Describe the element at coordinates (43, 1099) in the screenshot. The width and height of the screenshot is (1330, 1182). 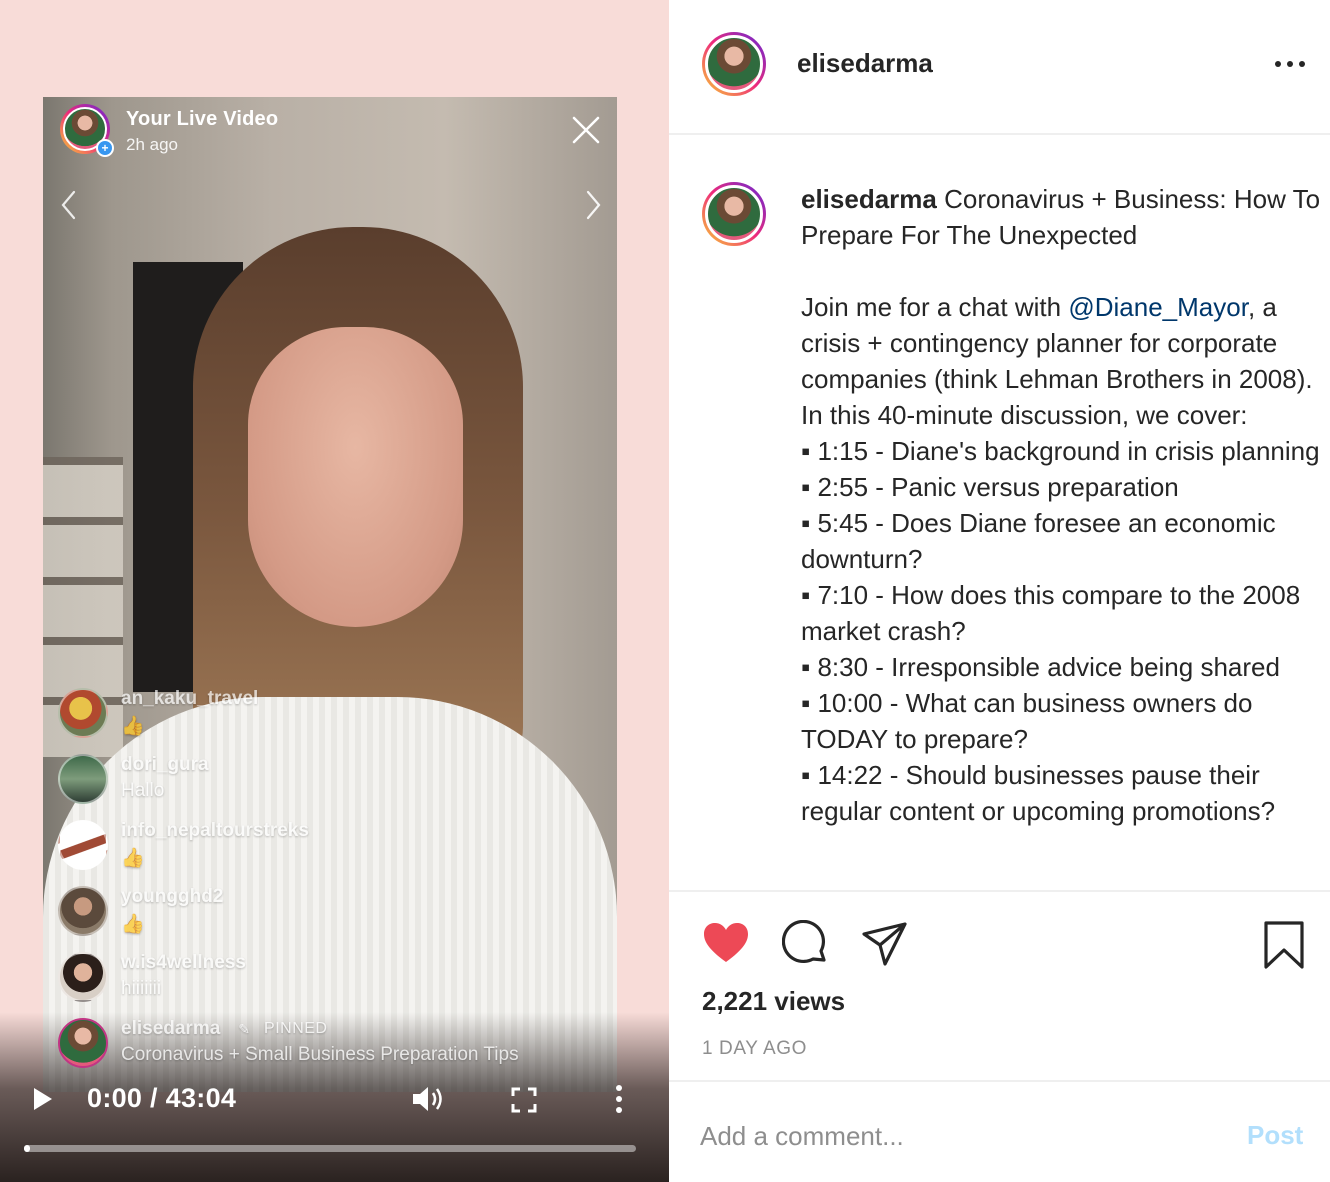
I see `play-icon` at that location.